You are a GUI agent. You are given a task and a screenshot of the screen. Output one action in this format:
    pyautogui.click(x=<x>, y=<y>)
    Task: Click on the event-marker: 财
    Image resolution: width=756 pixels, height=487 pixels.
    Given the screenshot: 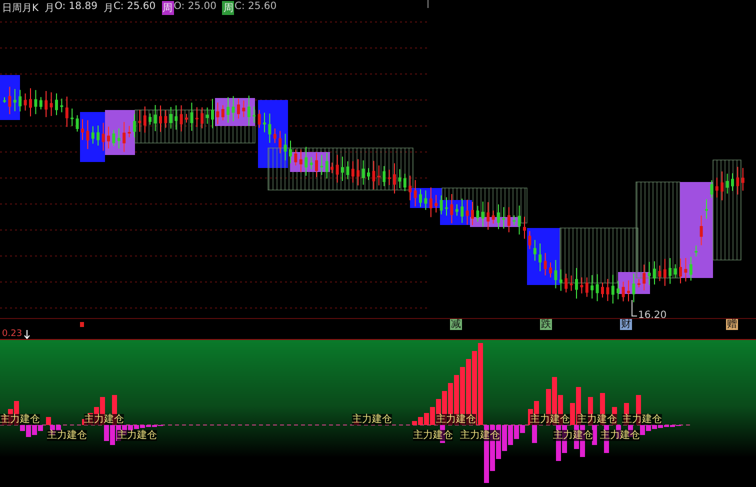 What is the action you would take?
    pyautogui.click(x=626, y=324)
    